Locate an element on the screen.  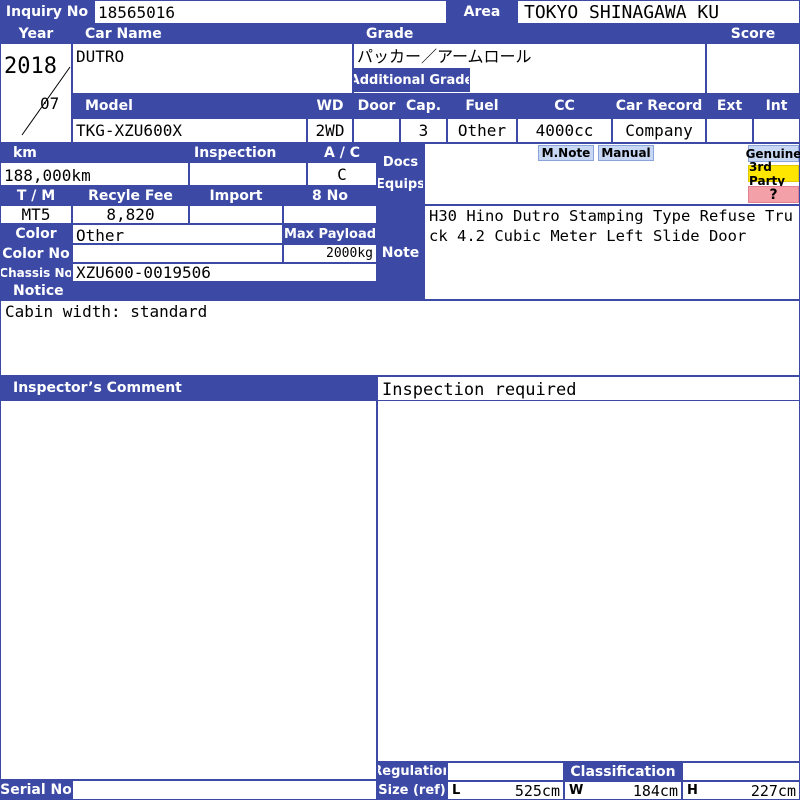
car-name-label: Car Name is located at coordinates (212, 33).